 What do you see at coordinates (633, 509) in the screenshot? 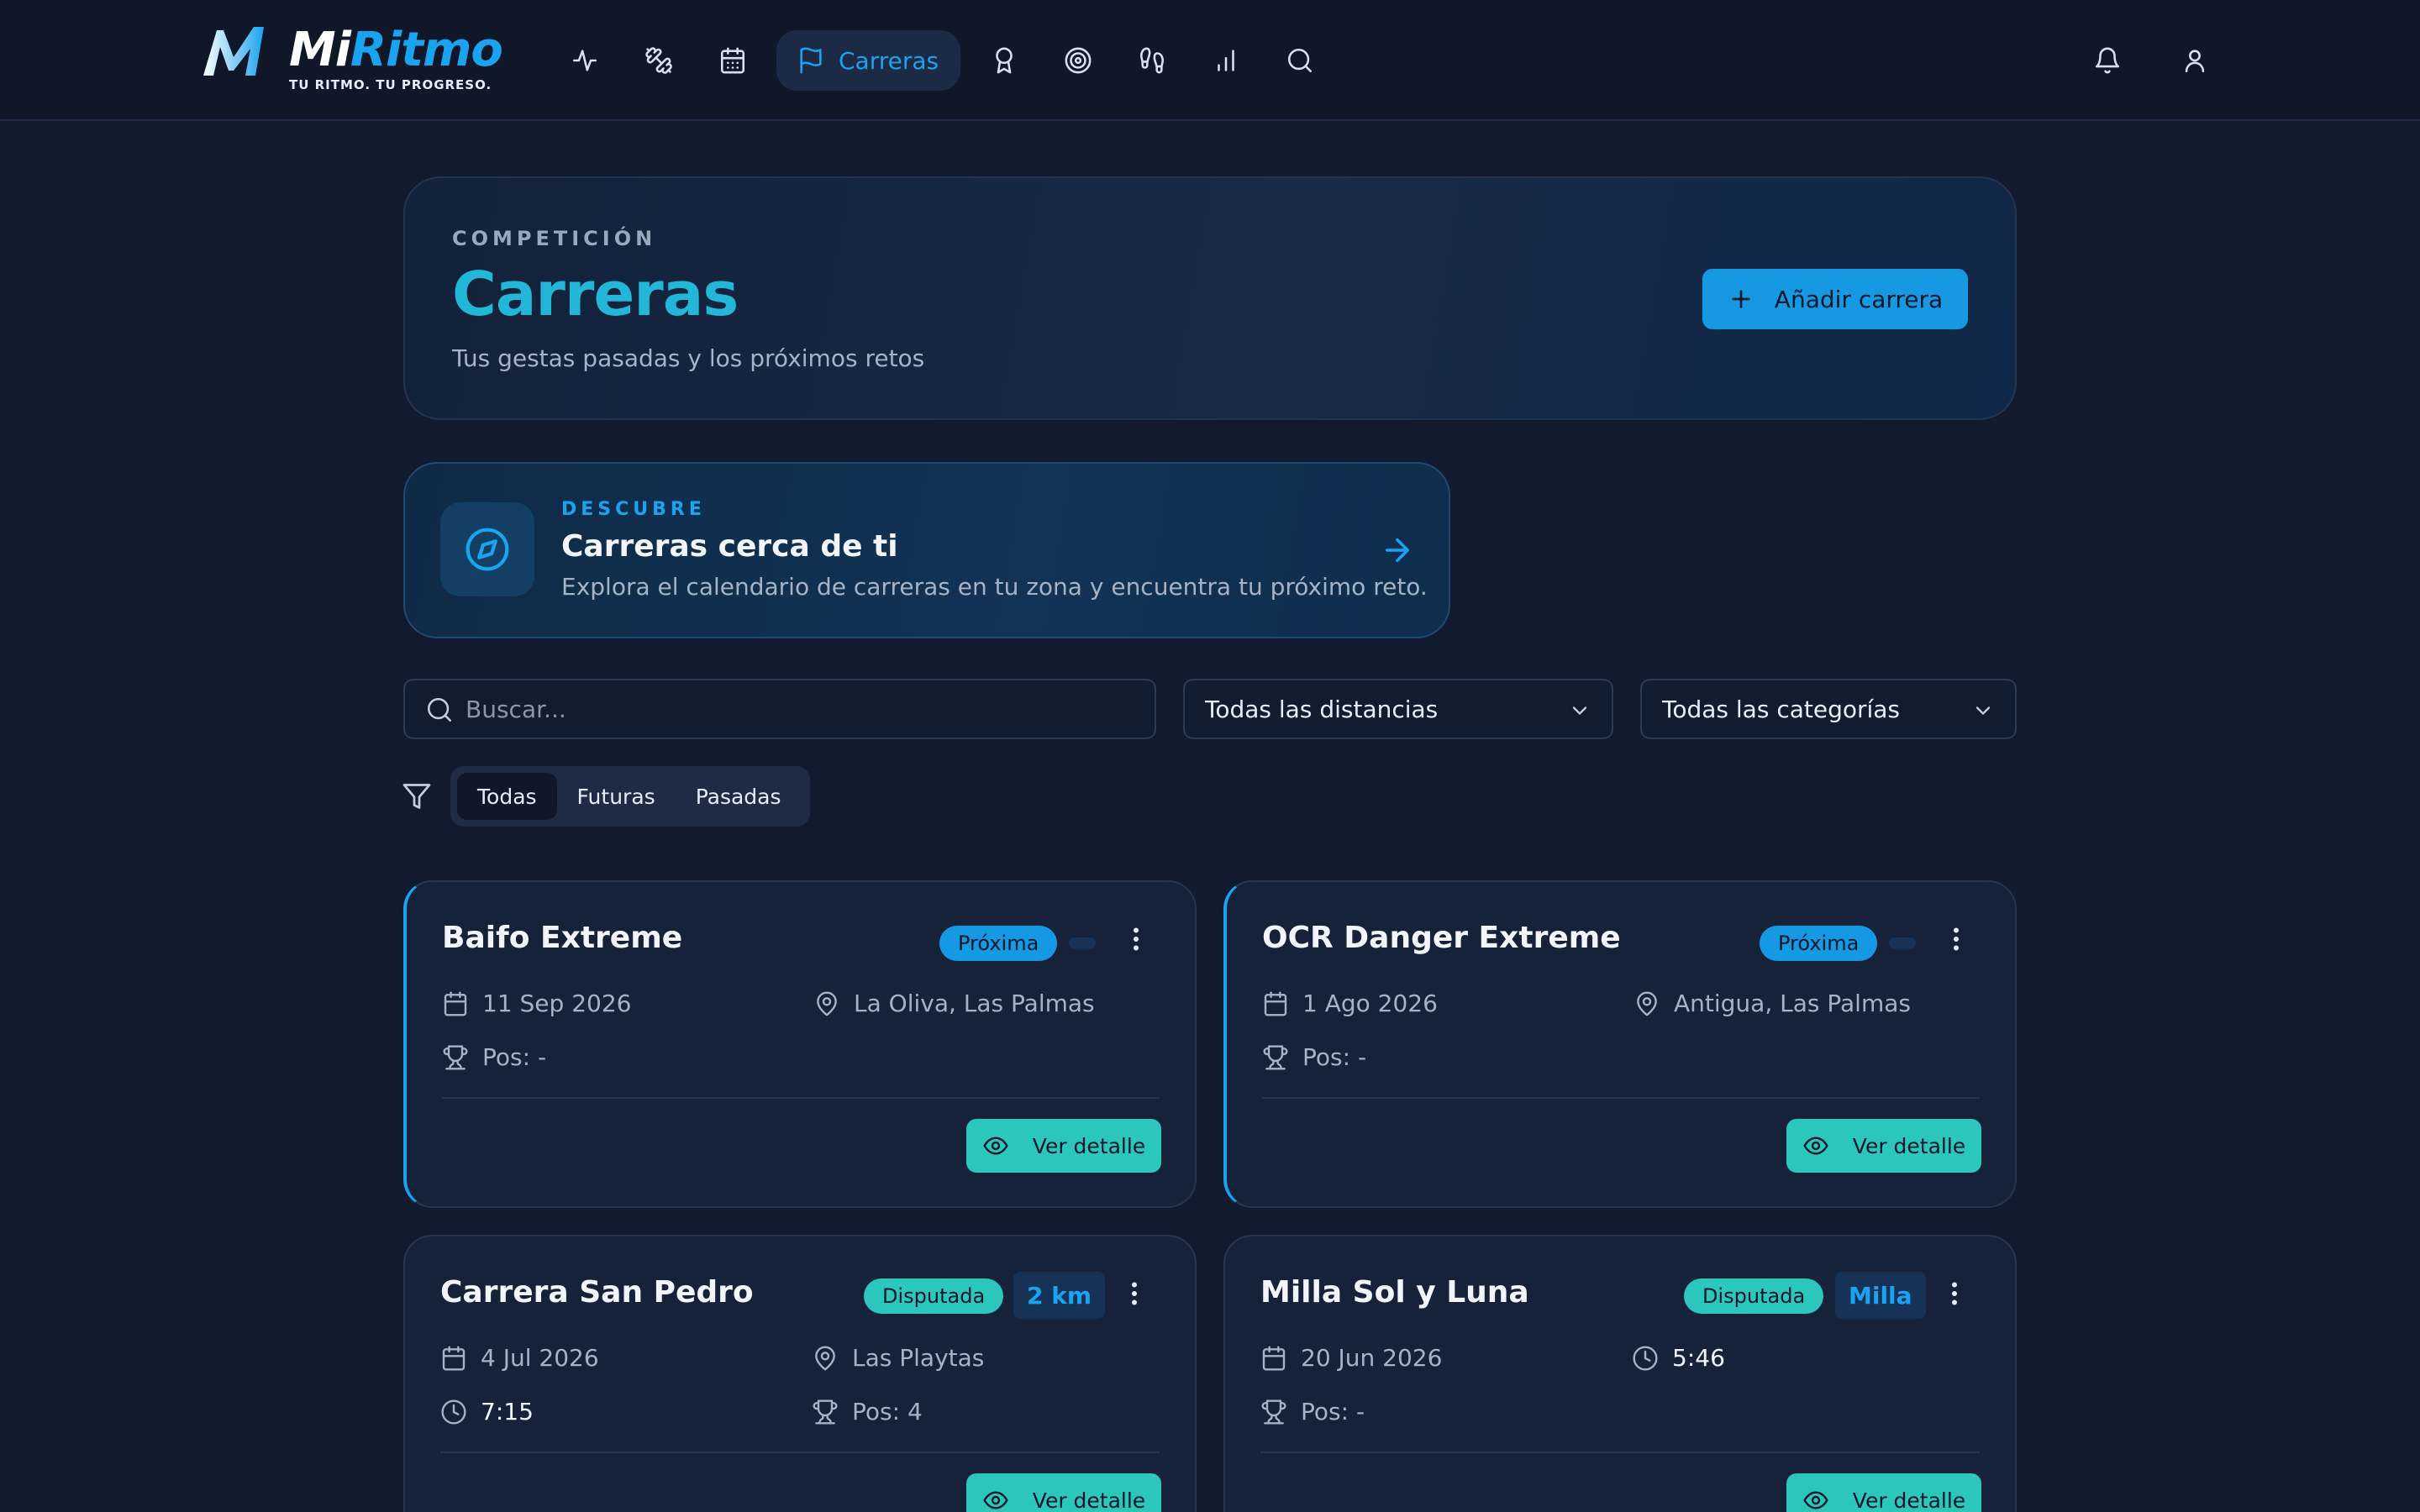
I see `discover-eyebrow: DESCUBRE` at bounding box center [633, 509].